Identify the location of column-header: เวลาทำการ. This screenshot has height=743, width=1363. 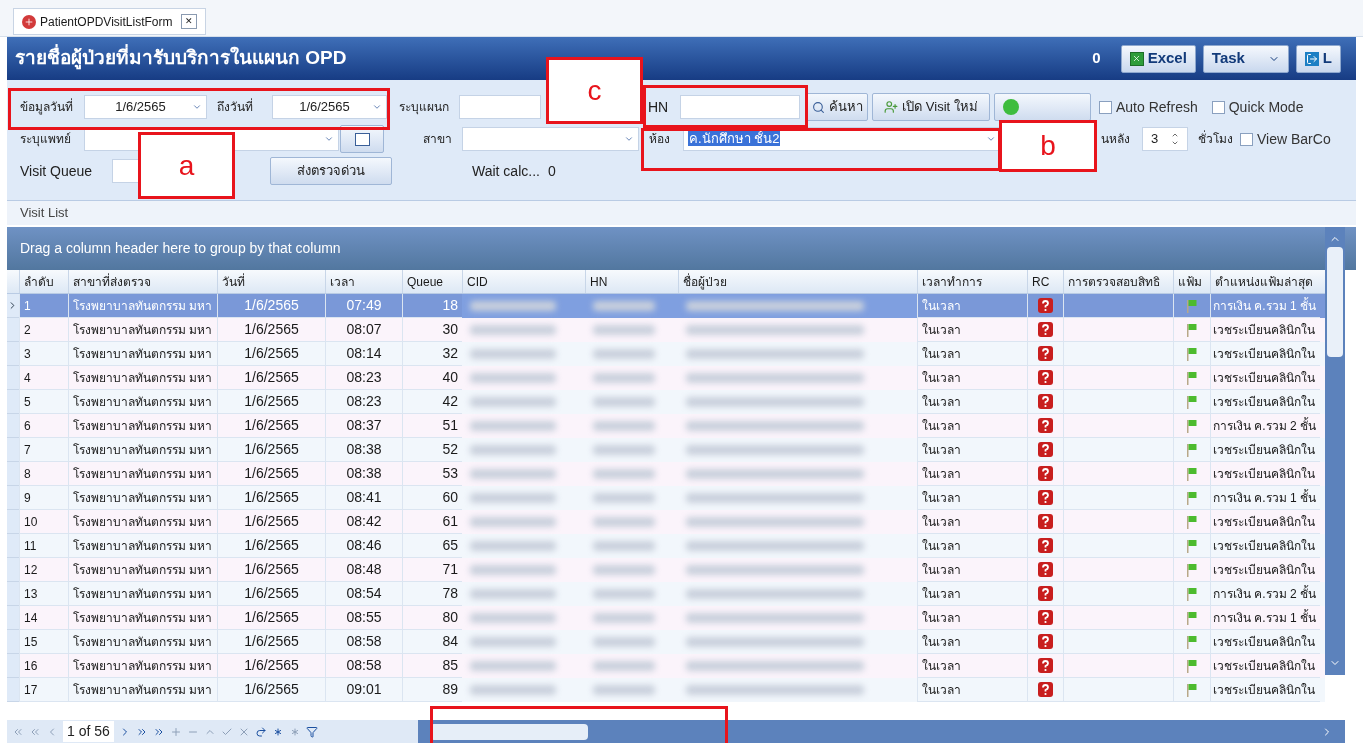
(972, 281).